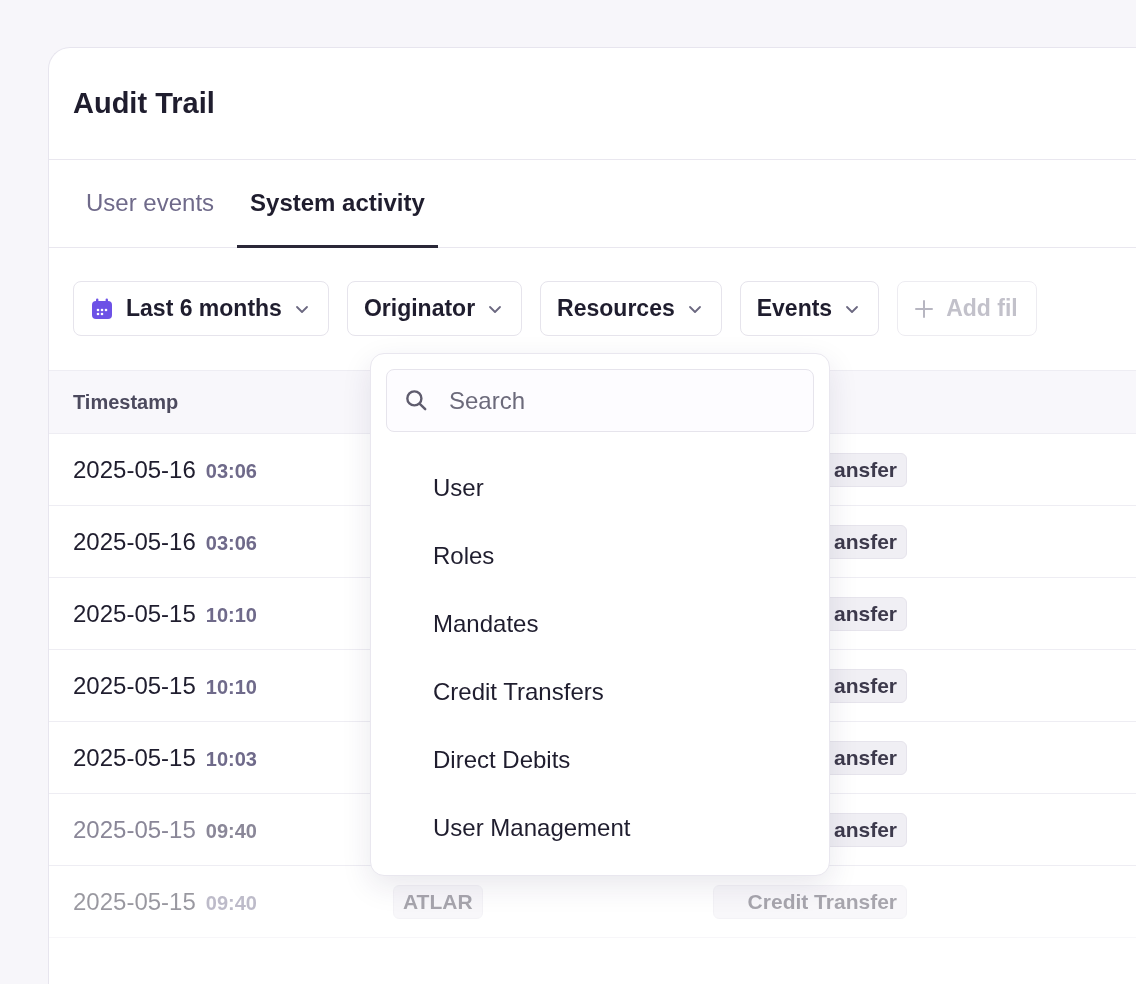 The width and height of the screenshot is (1136, 984). What do you see at coordinates (631, 308) in the screenshot?
I see `filter-dropdown: Resources` at bounding box center [631, 308].